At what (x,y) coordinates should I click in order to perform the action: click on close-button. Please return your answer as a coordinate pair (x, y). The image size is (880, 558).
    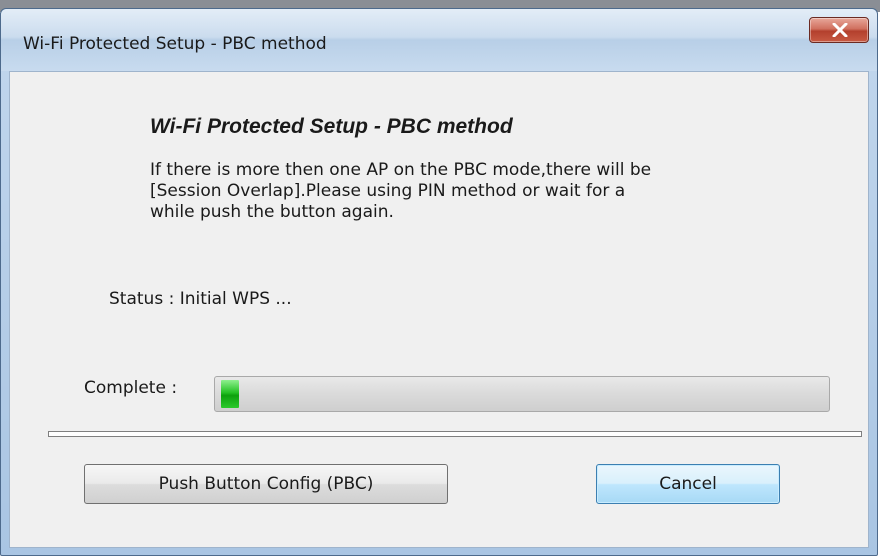
    Looking at the image, I should click on (839, 30).